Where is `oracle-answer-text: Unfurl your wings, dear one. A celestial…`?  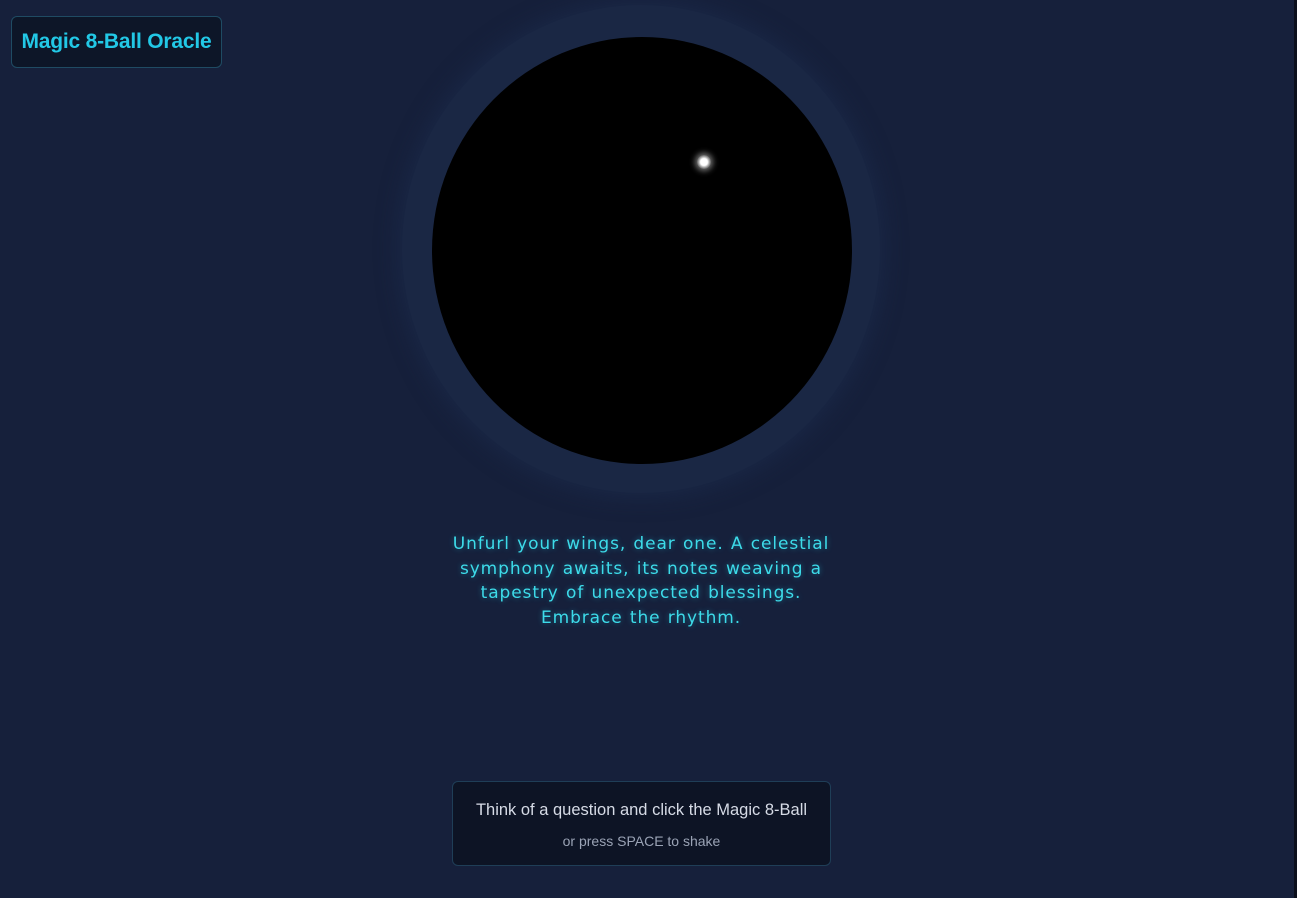
oracle-answer-text: Unfurl your wings, dear one. A celestial… is located at coordinates (641, 581).